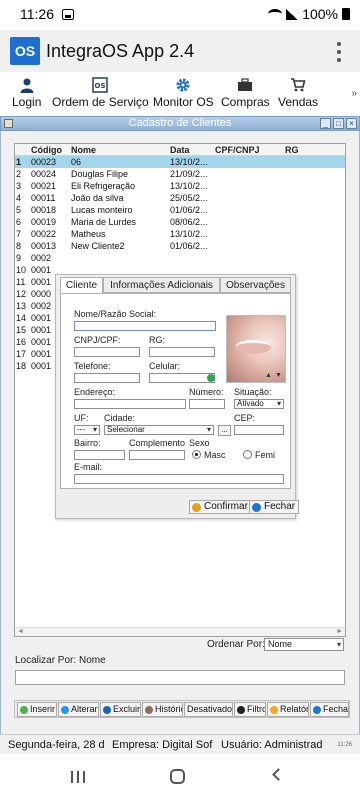  I want to click on fechar-button: Fechar, so click(329, 709).